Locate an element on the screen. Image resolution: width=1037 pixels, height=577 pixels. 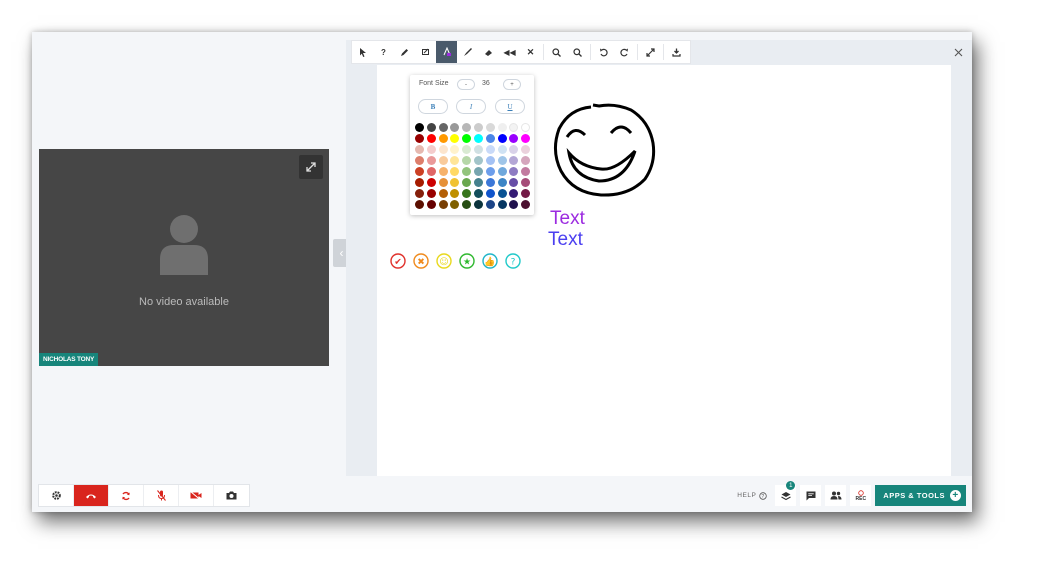
hang-up-button is located at coordinates (91, 495).